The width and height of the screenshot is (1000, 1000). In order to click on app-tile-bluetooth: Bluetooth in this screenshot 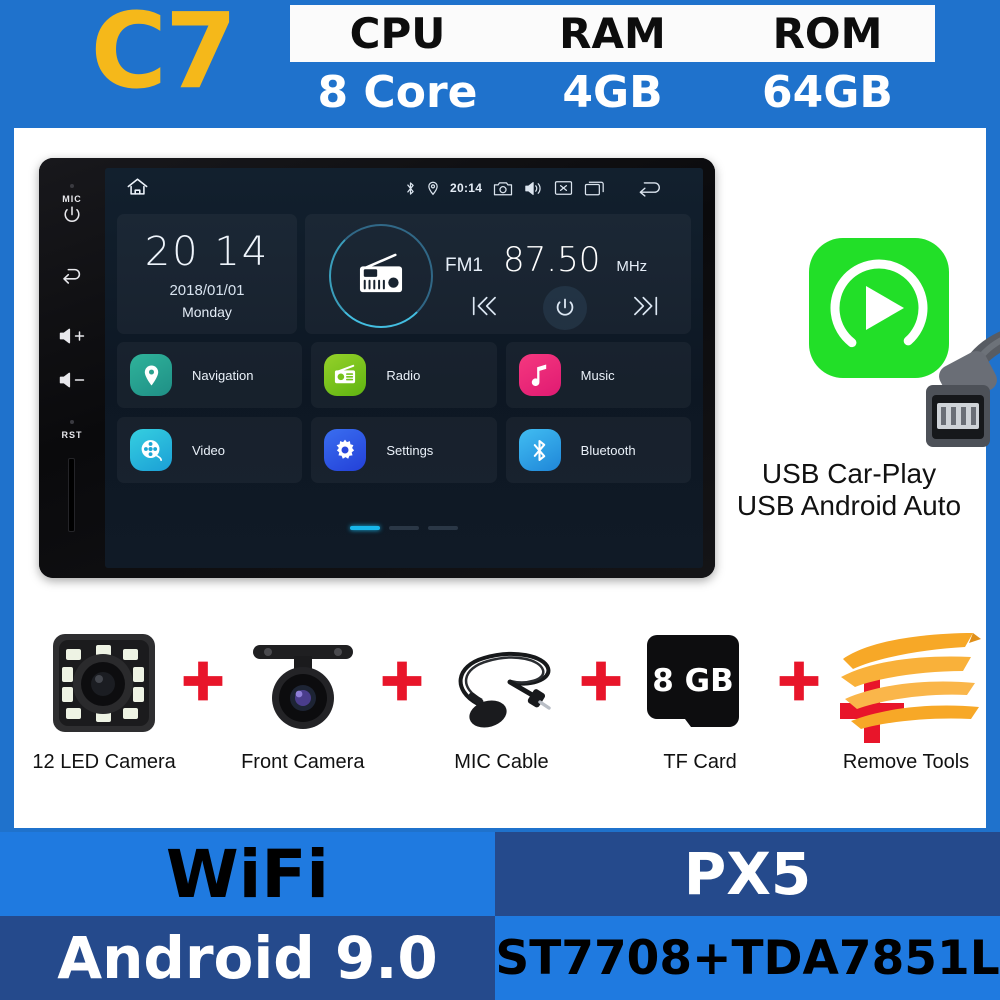, I will do `click(598, 450)`.